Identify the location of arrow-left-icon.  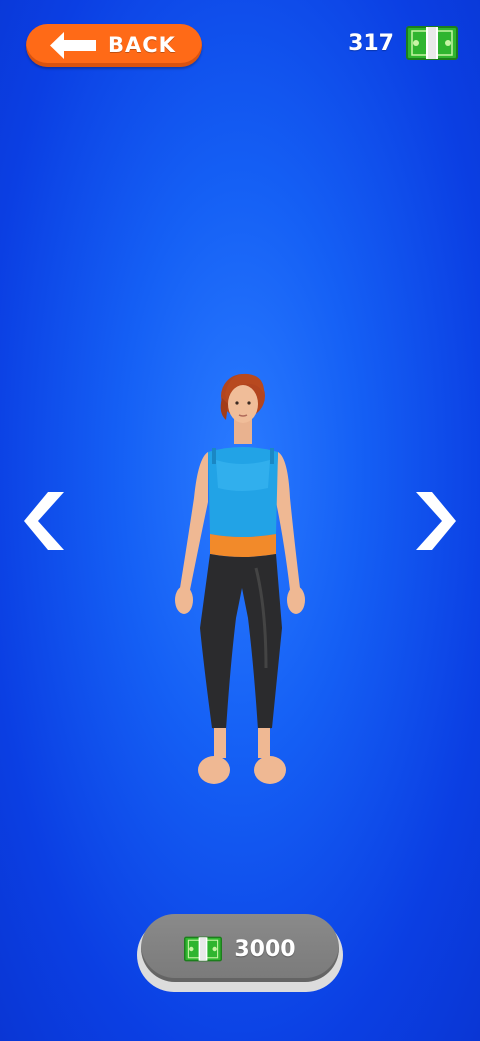
(73, 45).